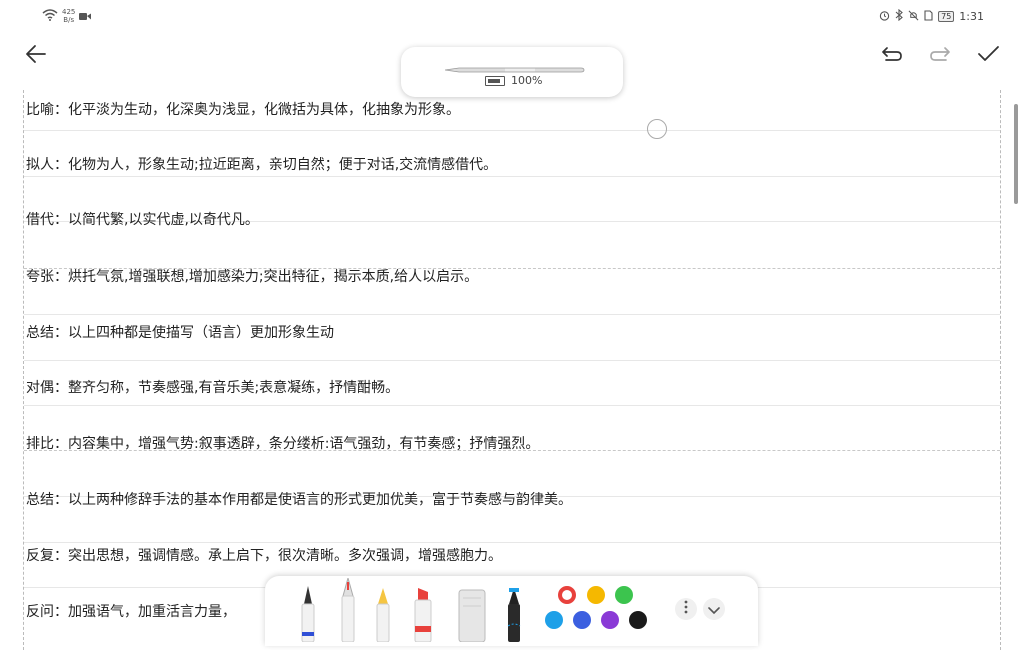 The width and height of the screenshot is (1024, 650). I want to click on battery-icon, so click(495, 80).